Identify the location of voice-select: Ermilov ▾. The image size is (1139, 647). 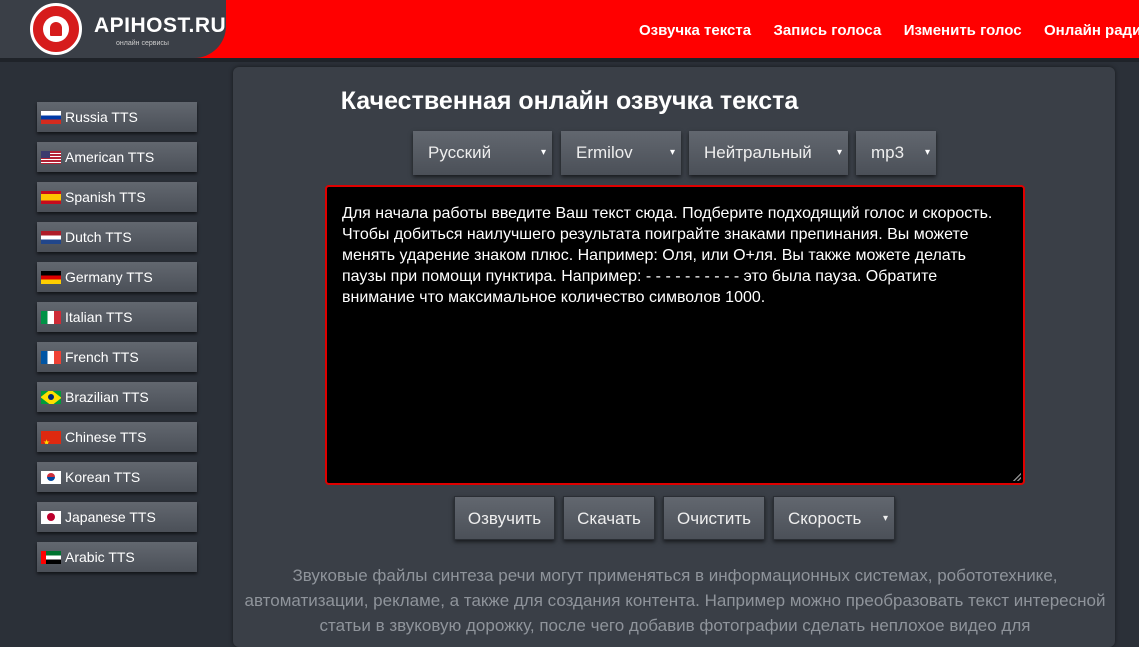
(621, 153).